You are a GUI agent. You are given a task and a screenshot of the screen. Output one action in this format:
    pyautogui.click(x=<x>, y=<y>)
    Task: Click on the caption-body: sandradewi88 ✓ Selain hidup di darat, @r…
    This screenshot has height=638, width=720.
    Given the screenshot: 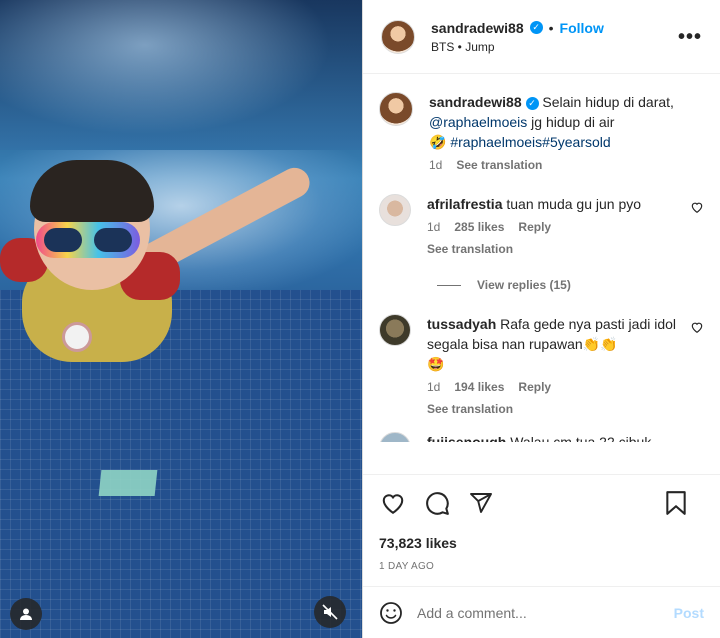 What is the action you would take?
    pyautogui.click(x=566, y=132)
    